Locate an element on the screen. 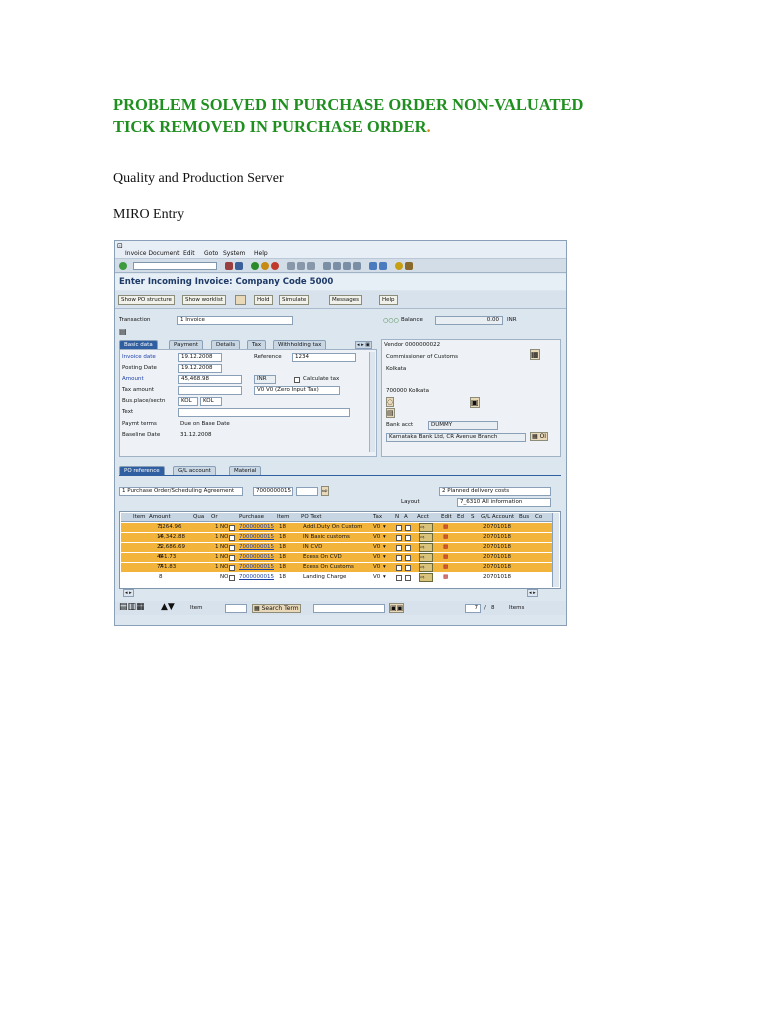  table-layout-icons: ▤▥▦ is located at coordinates (132, 607).